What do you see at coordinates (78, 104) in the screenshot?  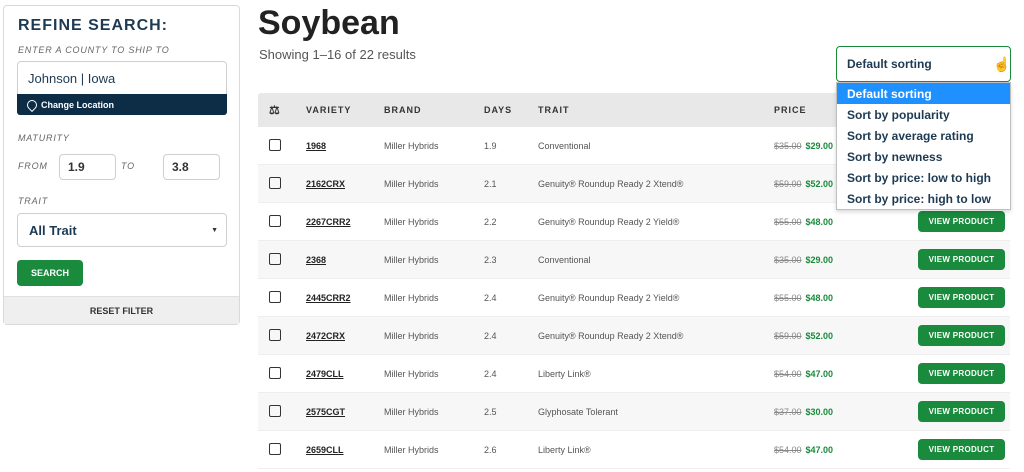 I see `change-location-label: Change Location` at bounding box center [78, 104].